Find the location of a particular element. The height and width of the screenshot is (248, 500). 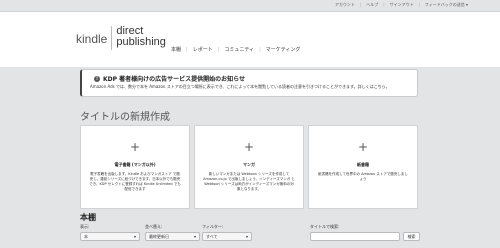

search-label: タイトルで検索: is located at coordinates (325, 226).